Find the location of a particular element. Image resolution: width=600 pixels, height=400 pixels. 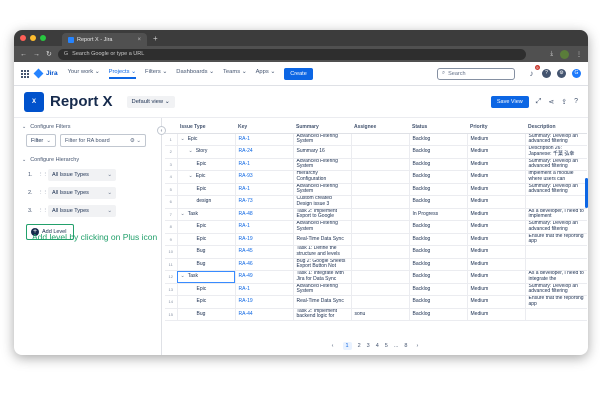

page-number: 2 is located at coordinates (359, 346).